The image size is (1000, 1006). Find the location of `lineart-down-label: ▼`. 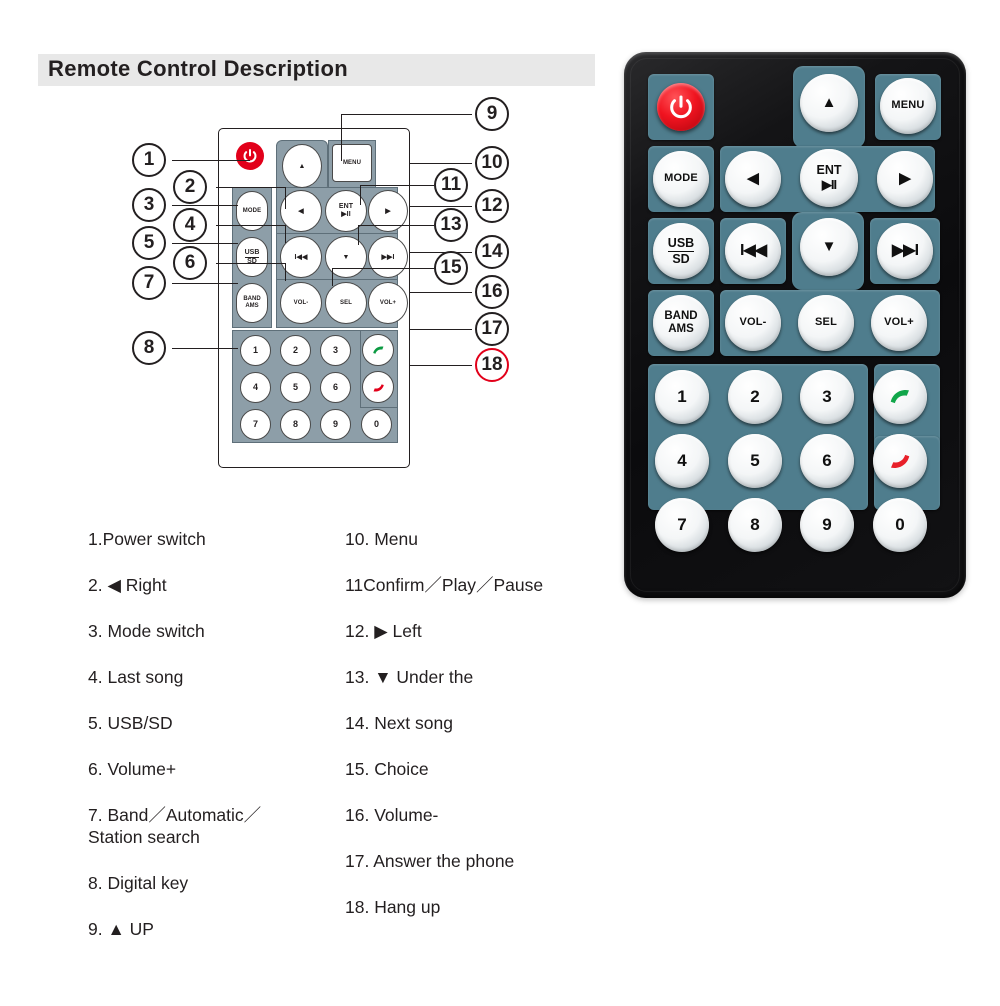

lineart-down-label: ▼ is located at coordinates (346, 257).